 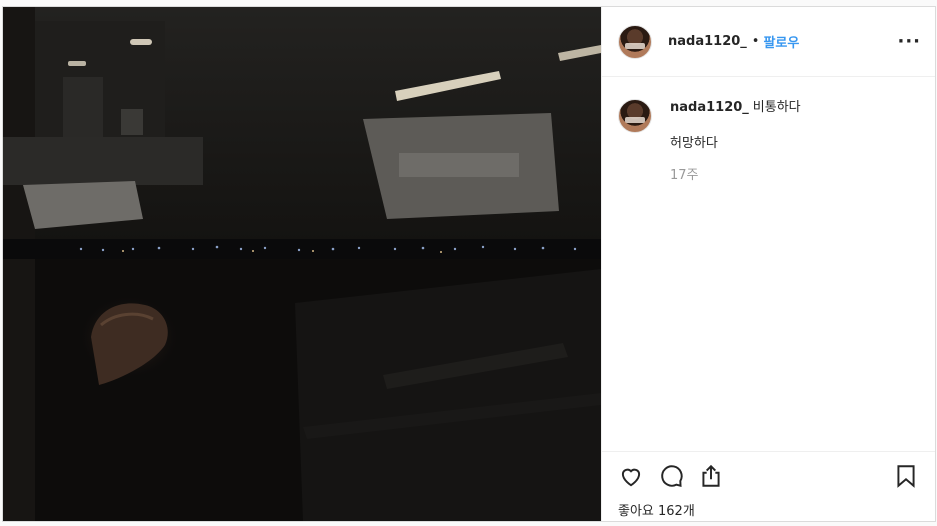 What do you see at coordinates (694, 143) in the screenshot?
I see `caption-second-line: 허망하다` at bounding box center [694, 143].